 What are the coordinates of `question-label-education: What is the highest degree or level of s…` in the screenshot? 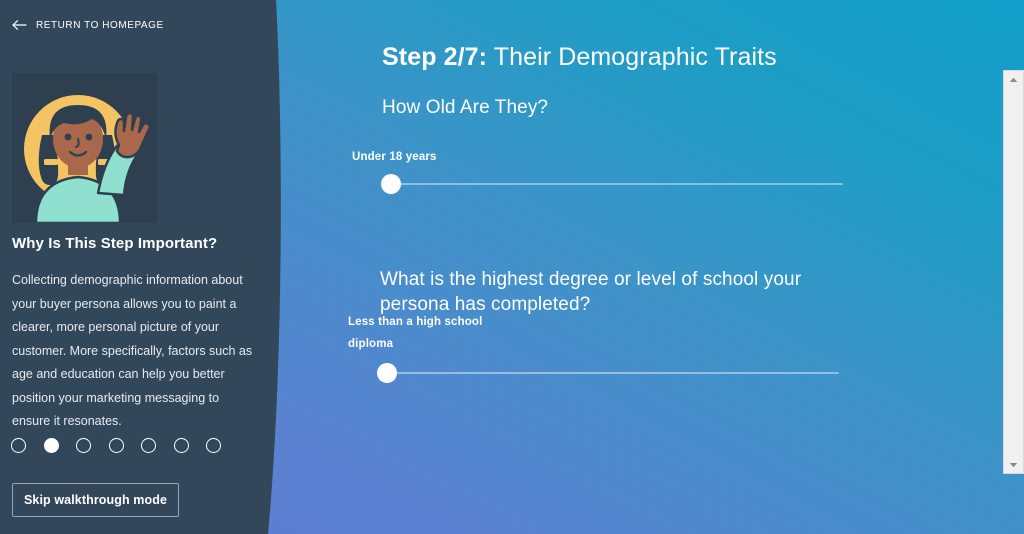 It's located at (591, 292).